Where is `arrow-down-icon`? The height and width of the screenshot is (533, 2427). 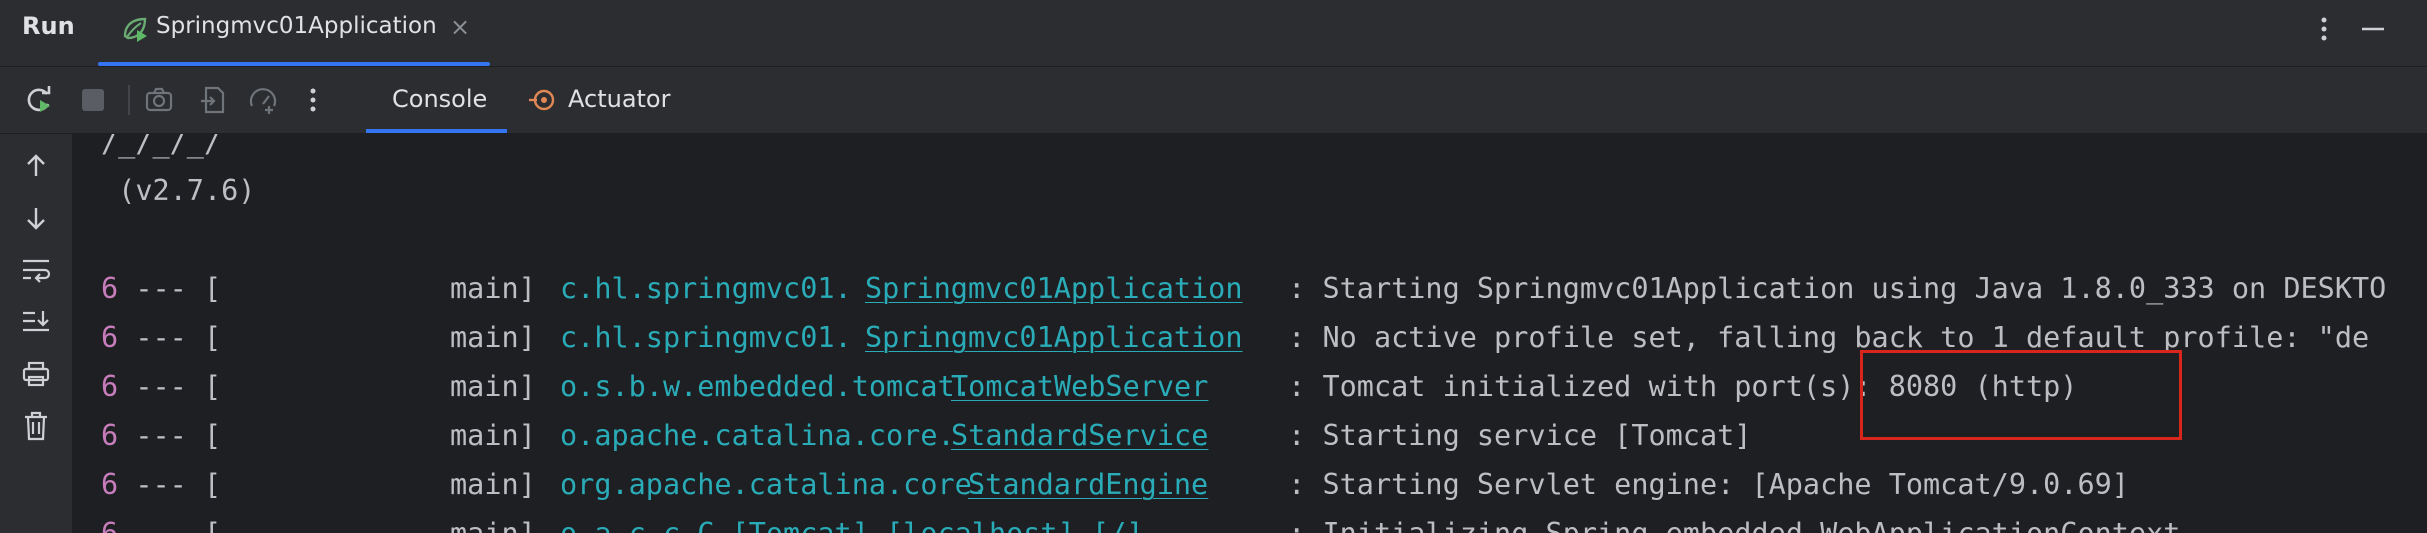
arrow-down-icon is located at coordinates (36, 218).